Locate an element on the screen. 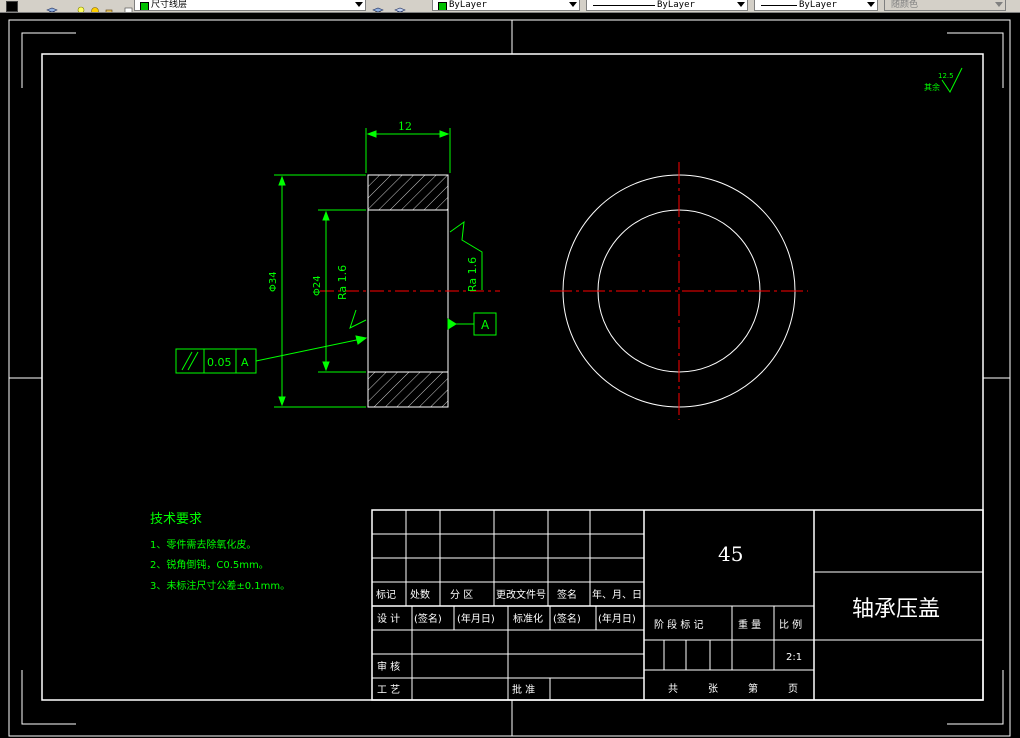 Image resolution: width=1020 pixels, height=738 pixels. roughness-left-text: Ra 1.6 is located at coordinates (342, 282).